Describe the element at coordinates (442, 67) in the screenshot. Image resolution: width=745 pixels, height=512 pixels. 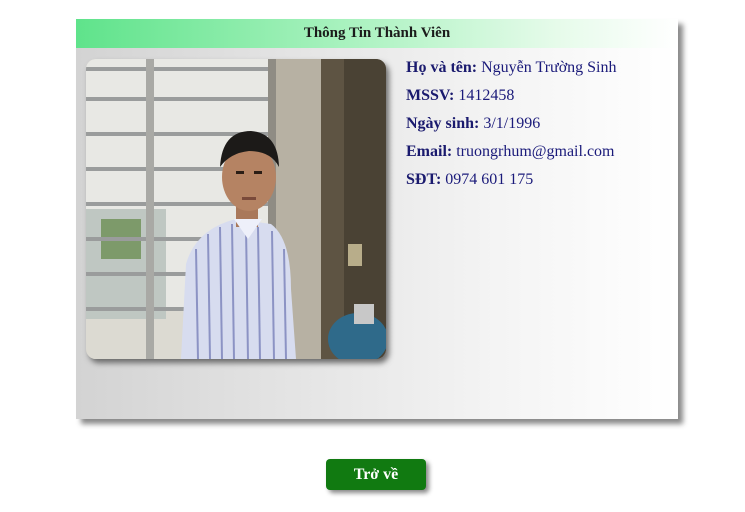
I see `field-label: Họ và tên:` at that location.